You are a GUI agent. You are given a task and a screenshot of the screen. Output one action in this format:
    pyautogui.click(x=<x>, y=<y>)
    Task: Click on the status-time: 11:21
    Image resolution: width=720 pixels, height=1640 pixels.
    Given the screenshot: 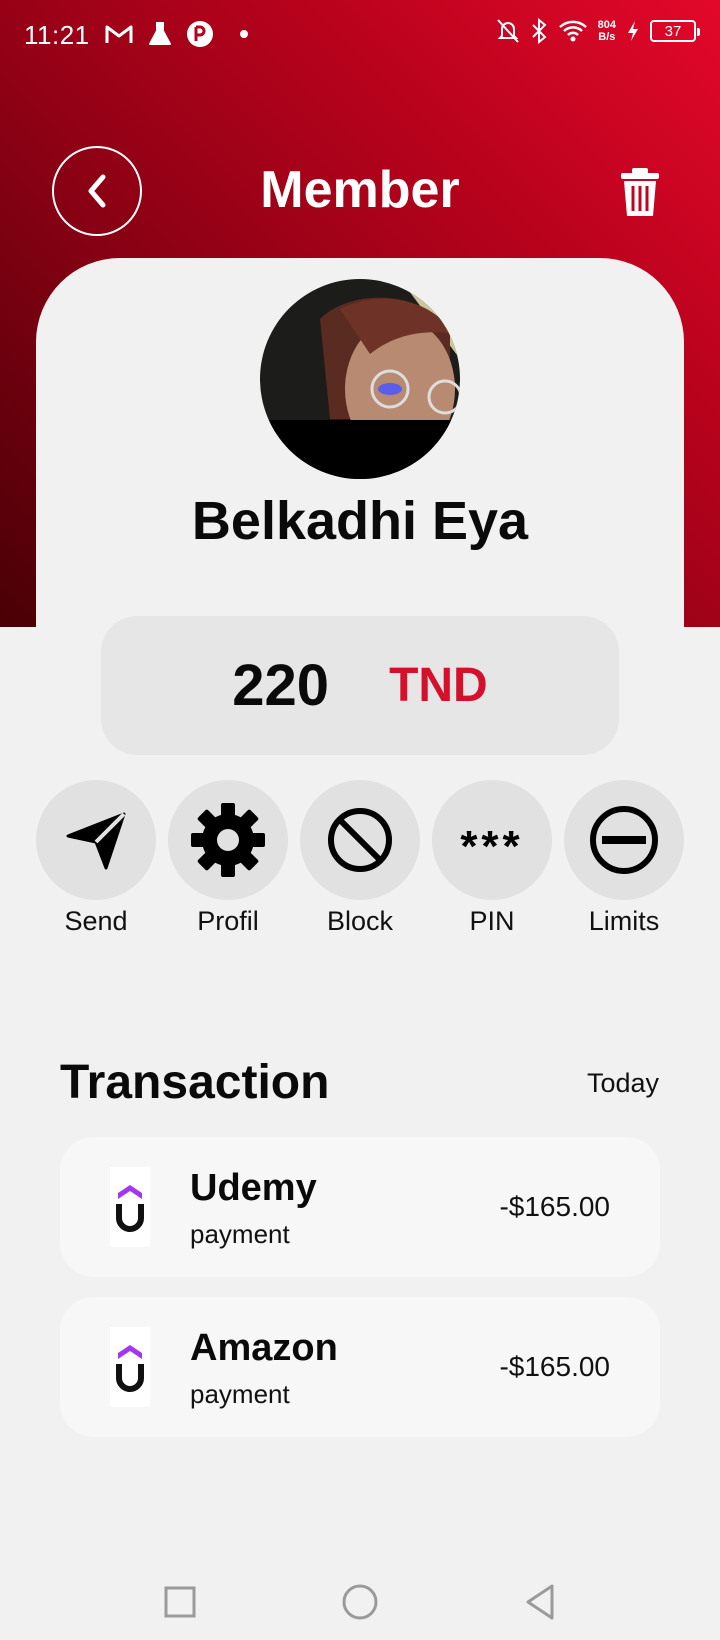 What is the action you would take?
    pyautogui.click(x=57, y=35)
    